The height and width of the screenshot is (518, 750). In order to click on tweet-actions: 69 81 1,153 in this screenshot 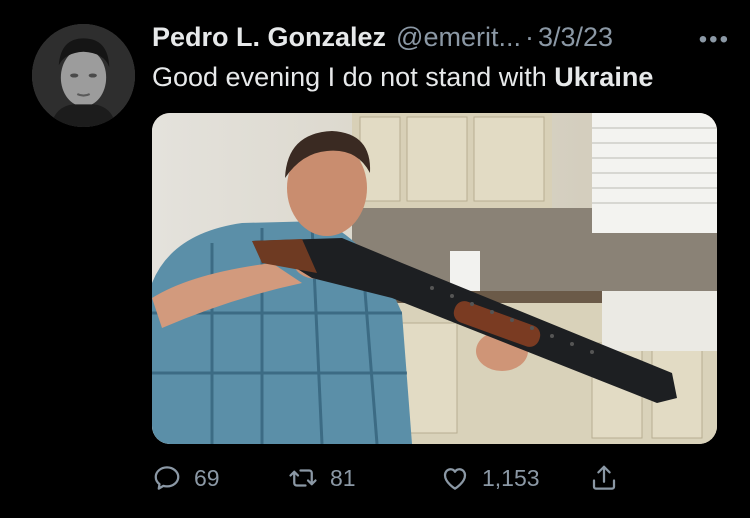, I will do `click(392, 478)`.